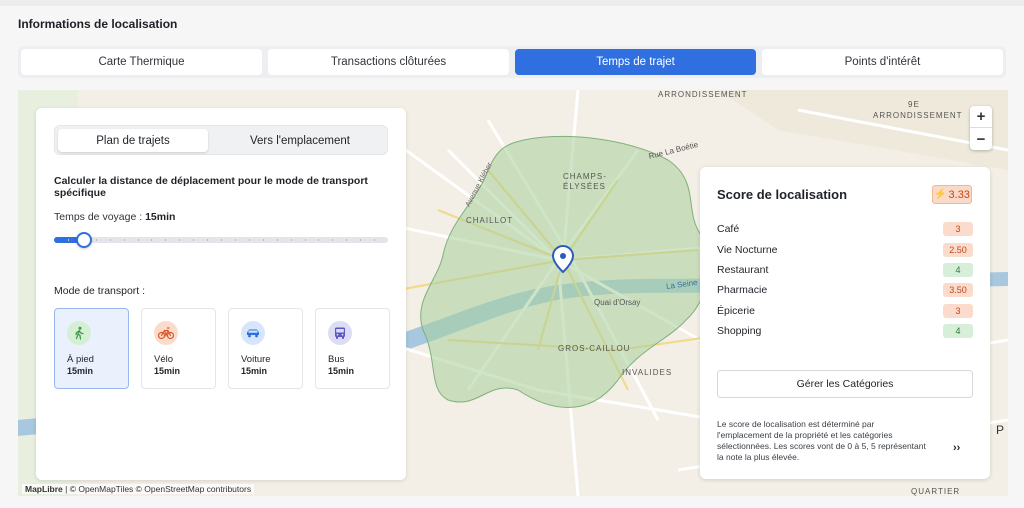 The height and width of the screenshot is (508, 1024). What do you see at coordinates (958, 250) in the screenshot?
I see `category-score: 2.50` at bounding box center [958, 250].